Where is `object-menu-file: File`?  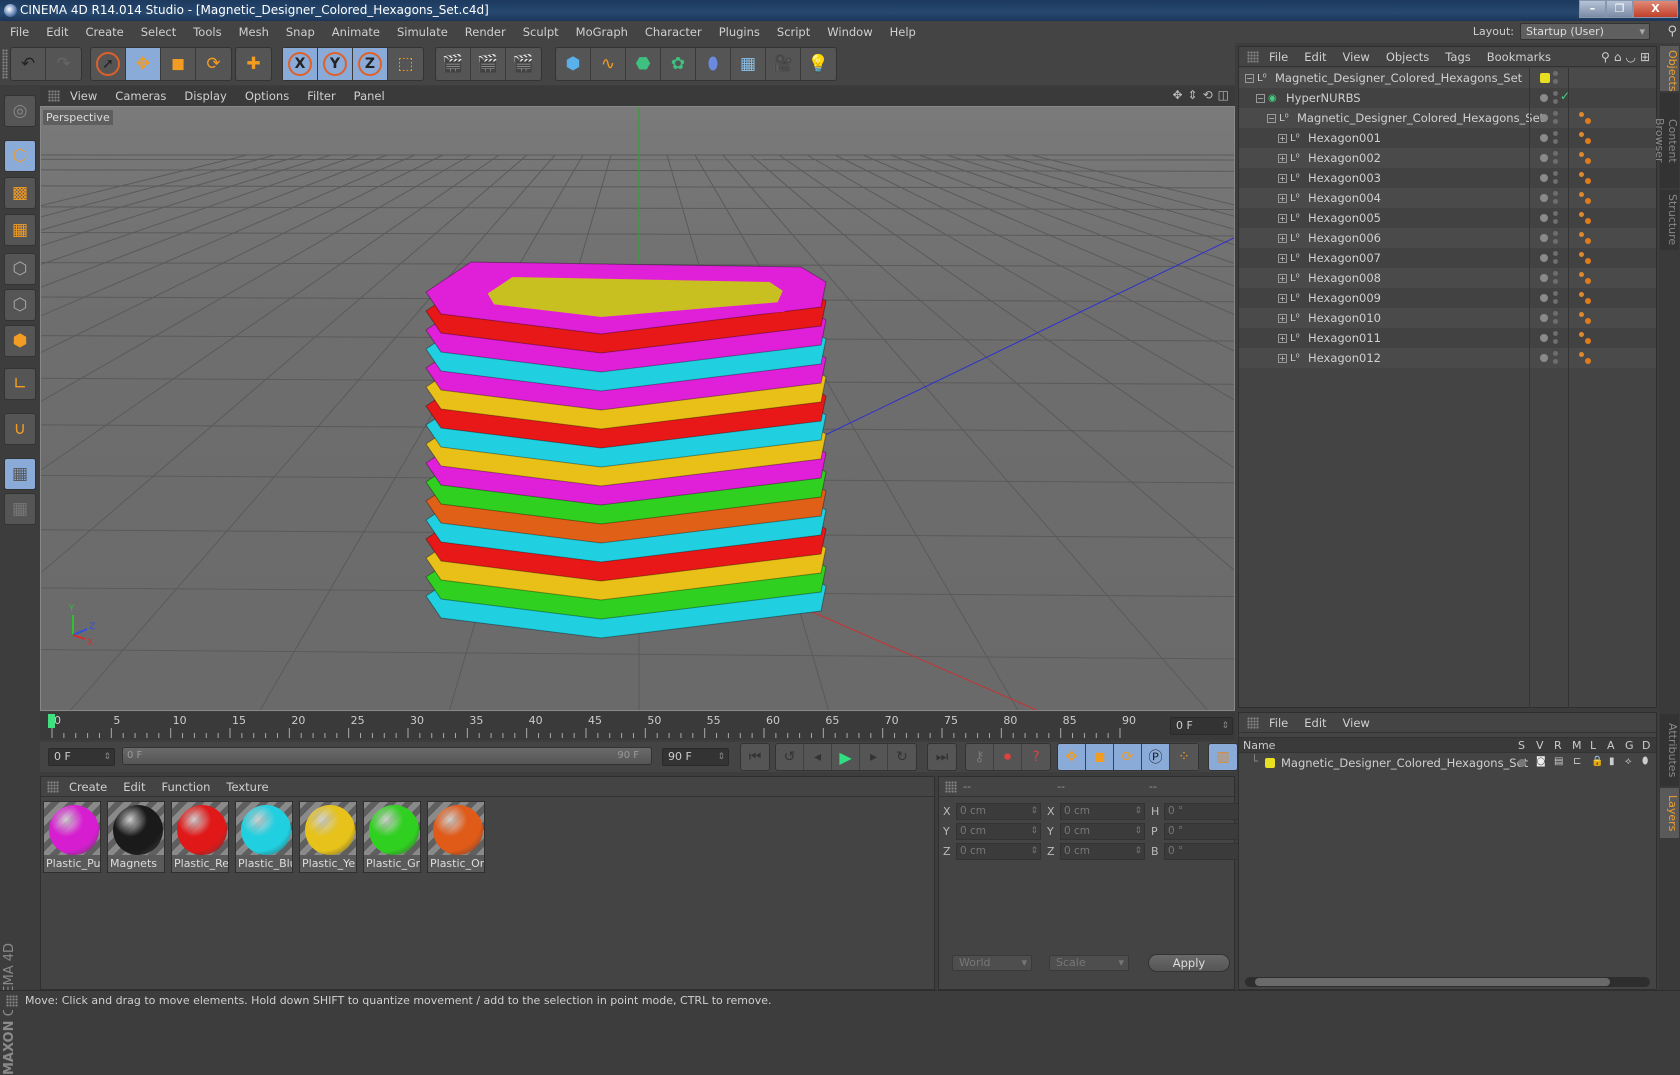 object-menu-file: File is located at coordinates (1278, 57).